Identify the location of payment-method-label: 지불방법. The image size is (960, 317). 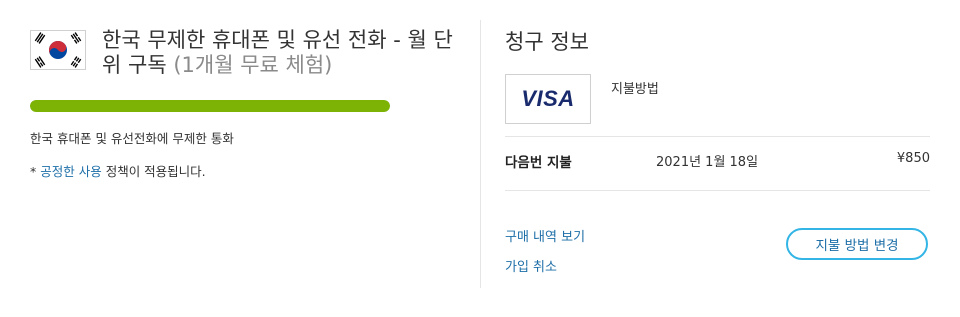
(635, 89).